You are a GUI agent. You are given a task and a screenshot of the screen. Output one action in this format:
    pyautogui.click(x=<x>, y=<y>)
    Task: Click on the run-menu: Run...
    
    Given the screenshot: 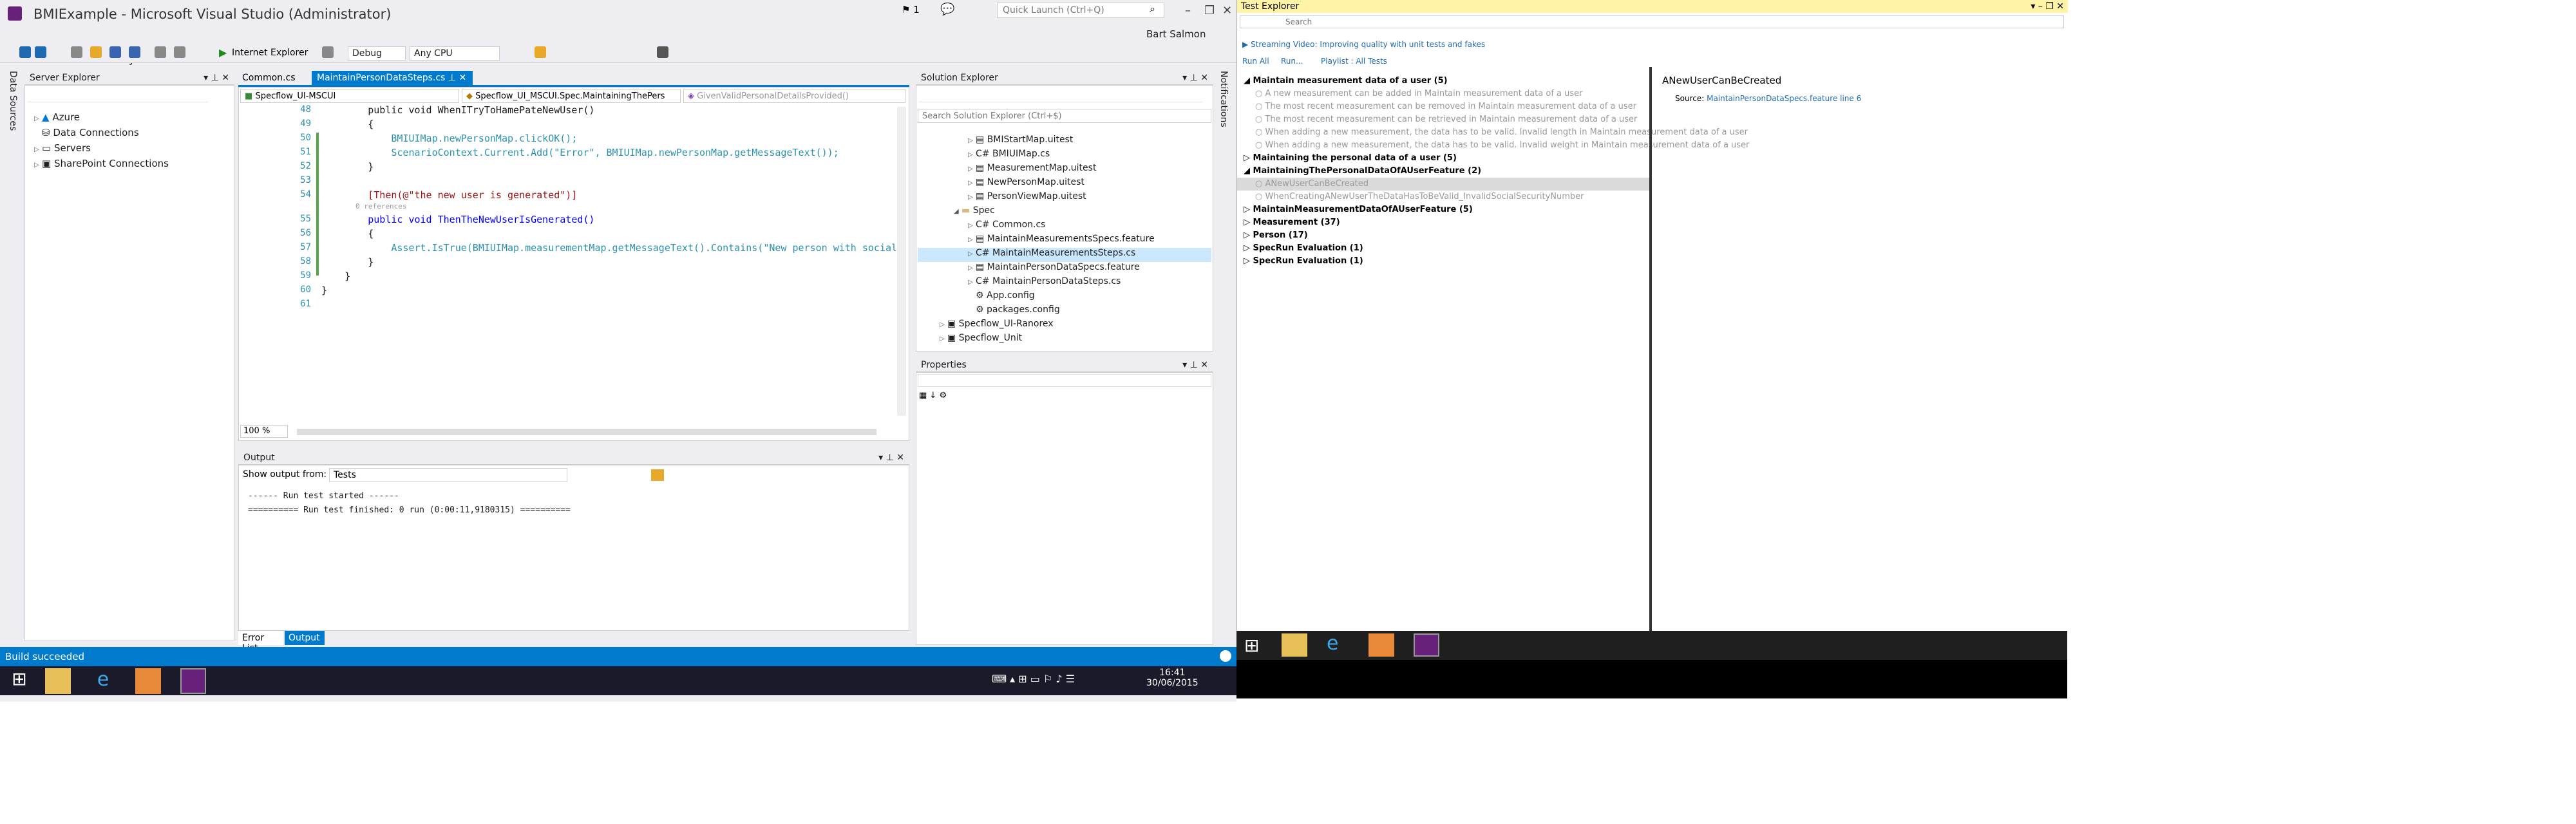 What is the action you would take?
    pyautogui.click(x=1292, y=61)
    